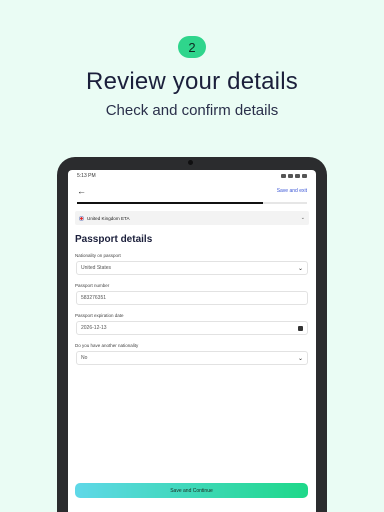 This screenshot has width=384, height=512. What do you see at coordinates (283, 176) in the screenshot?
I see `alarm-icon` at bounding box center [283, 176].